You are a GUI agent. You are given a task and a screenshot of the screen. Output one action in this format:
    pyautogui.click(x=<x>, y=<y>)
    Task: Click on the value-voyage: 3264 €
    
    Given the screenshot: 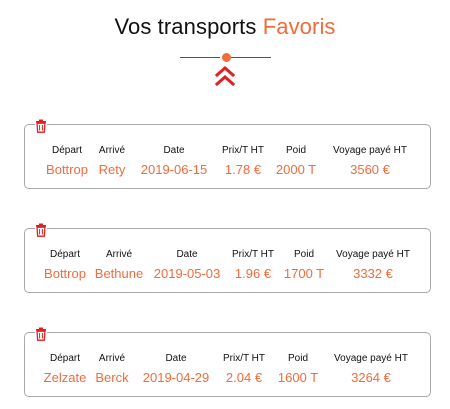 What is the action you would take?
    pyautogui.click(x=371, y=377)
    